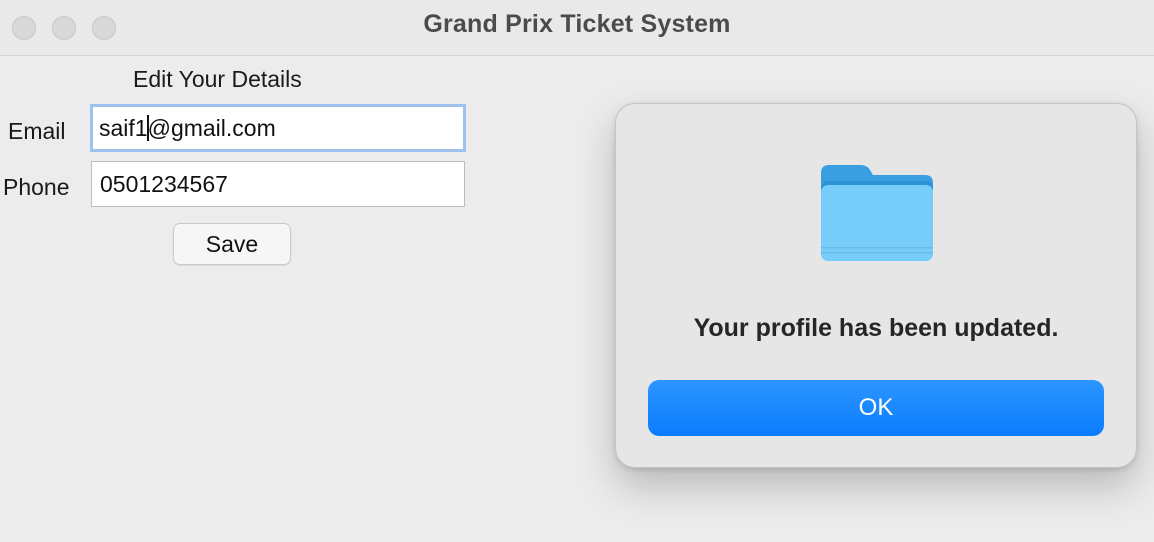  Describe the element at coordinates (876, 328) in the screenshot. I see `dialog-message: Your profile has been updated.` at that location.